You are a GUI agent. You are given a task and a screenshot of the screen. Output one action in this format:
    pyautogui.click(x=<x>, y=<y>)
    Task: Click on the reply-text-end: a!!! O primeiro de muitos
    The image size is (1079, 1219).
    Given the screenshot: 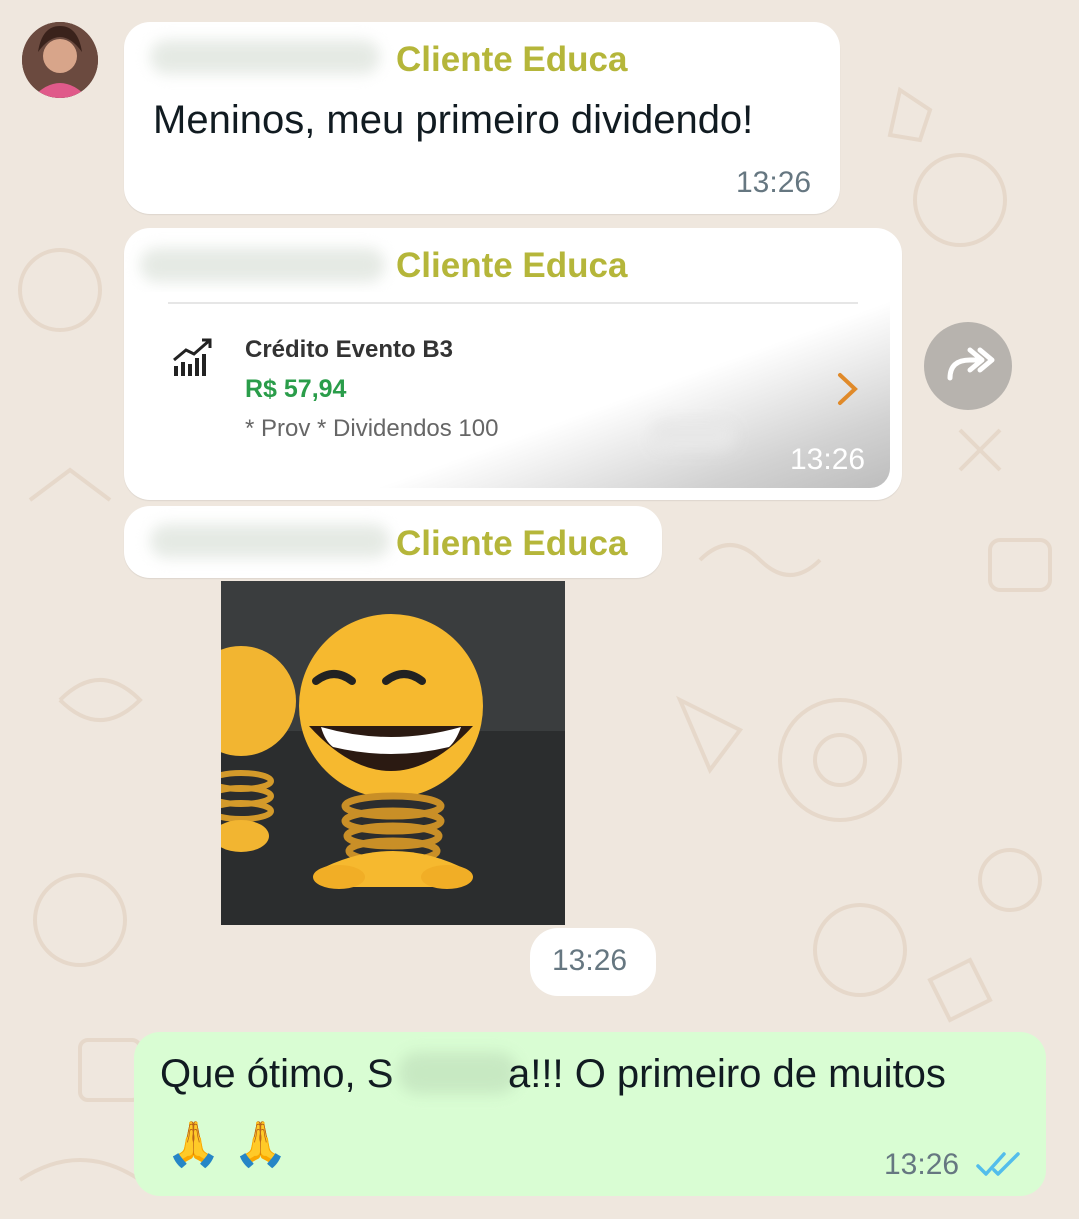 What is the action you would take?
    pyautogui.click(x=727, y=1074)
    